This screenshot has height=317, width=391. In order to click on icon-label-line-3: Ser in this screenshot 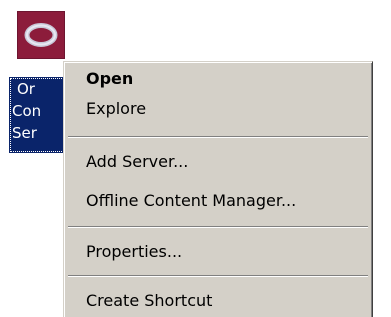, I will do `click(24, 133)`.